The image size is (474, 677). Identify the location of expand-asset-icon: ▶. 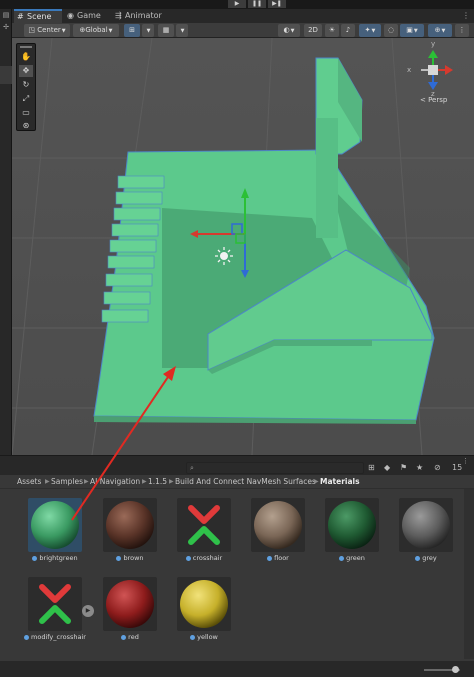
(88, 611).